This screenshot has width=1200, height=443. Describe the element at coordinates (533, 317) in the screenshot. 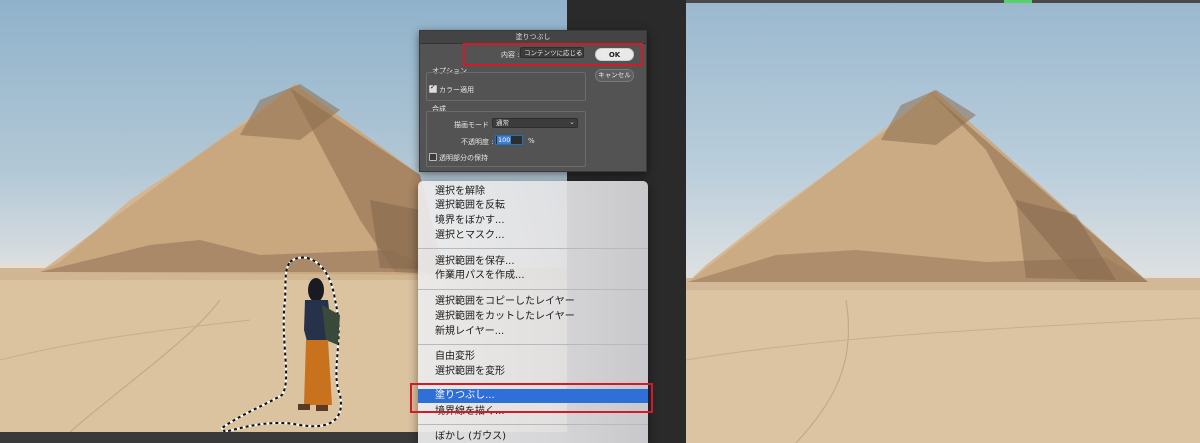

I see `menu-item-layer-via-cut: 選択範囲をカットしたレイヤー` at that location.